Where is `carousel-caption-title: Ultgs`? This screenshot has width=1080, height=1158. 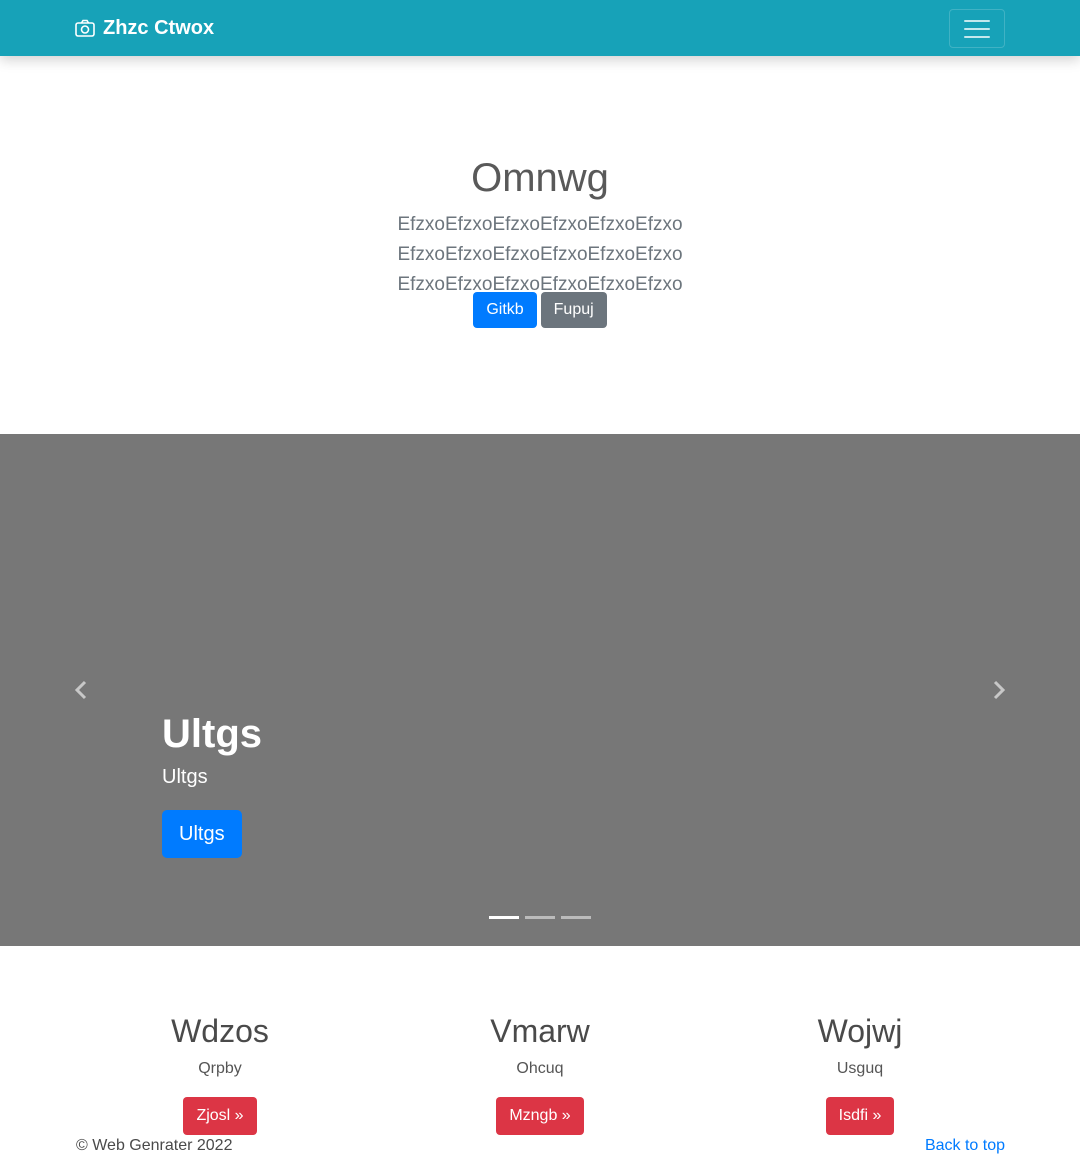
carousel-caption-title: Ultgs is located at coordinates (212, 734).